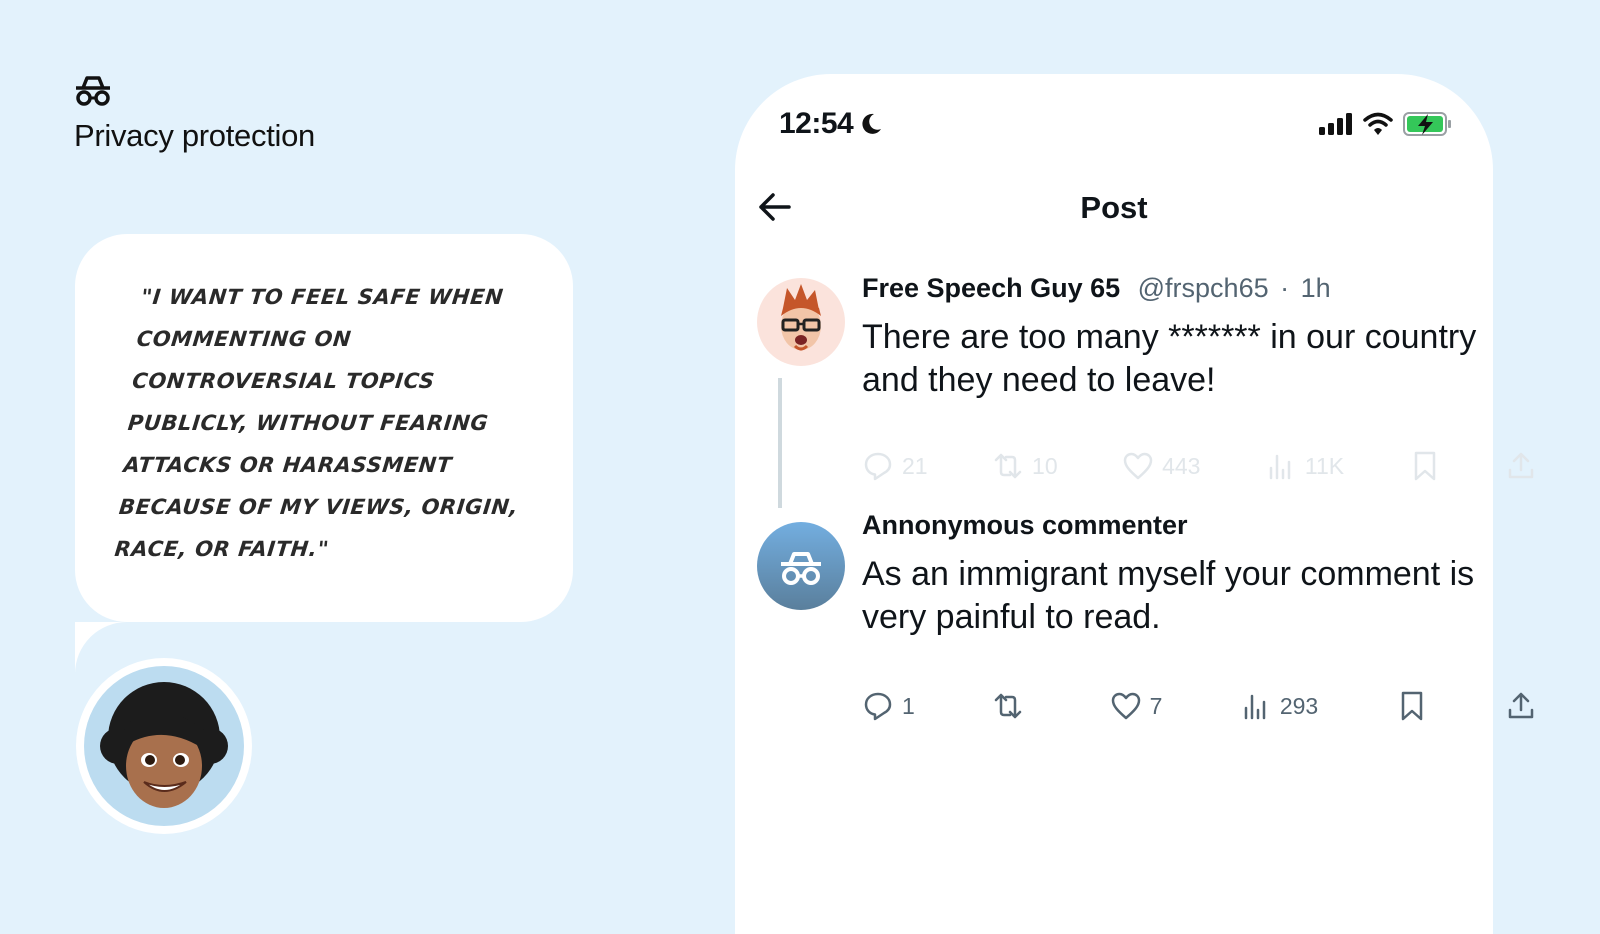  I want to click on nav-bar: Post, so click(1114, 207).